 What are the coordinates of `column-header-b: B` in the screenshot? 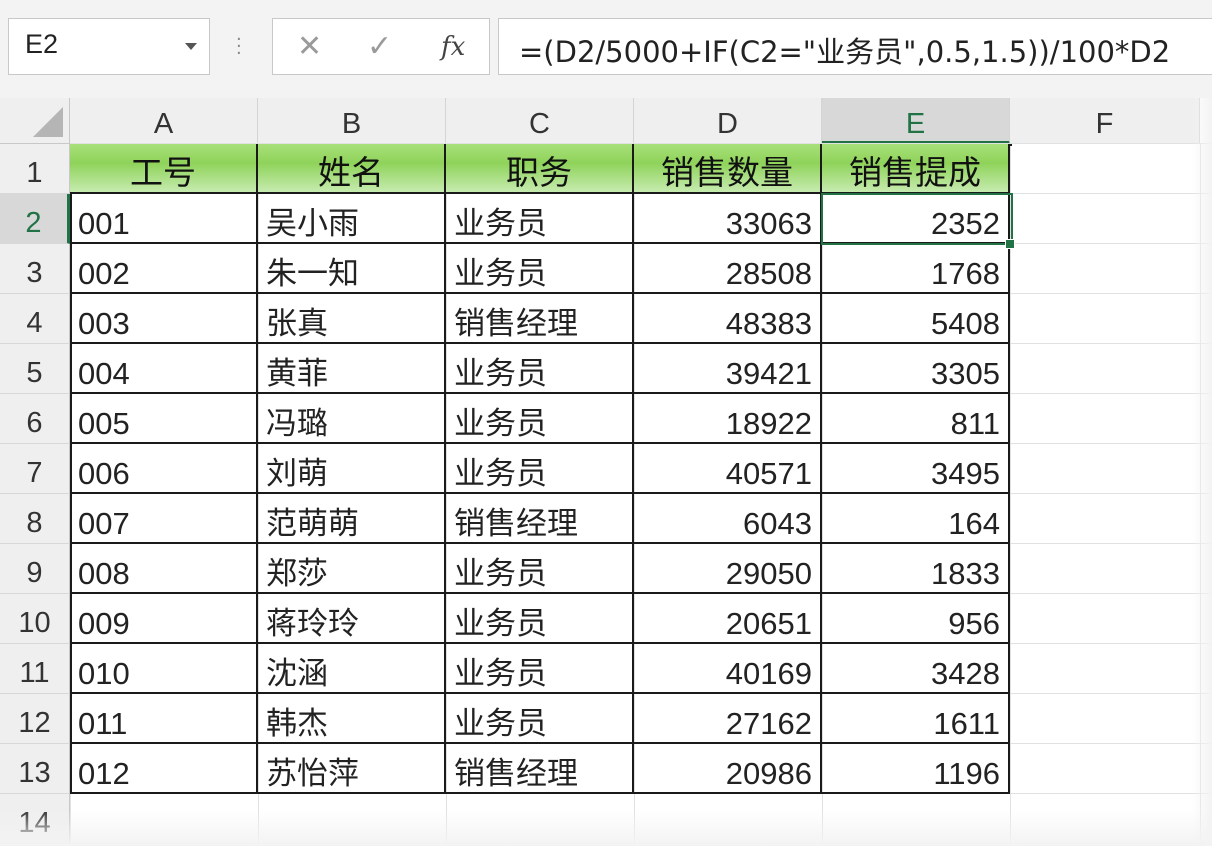 It's located at (352, 121).